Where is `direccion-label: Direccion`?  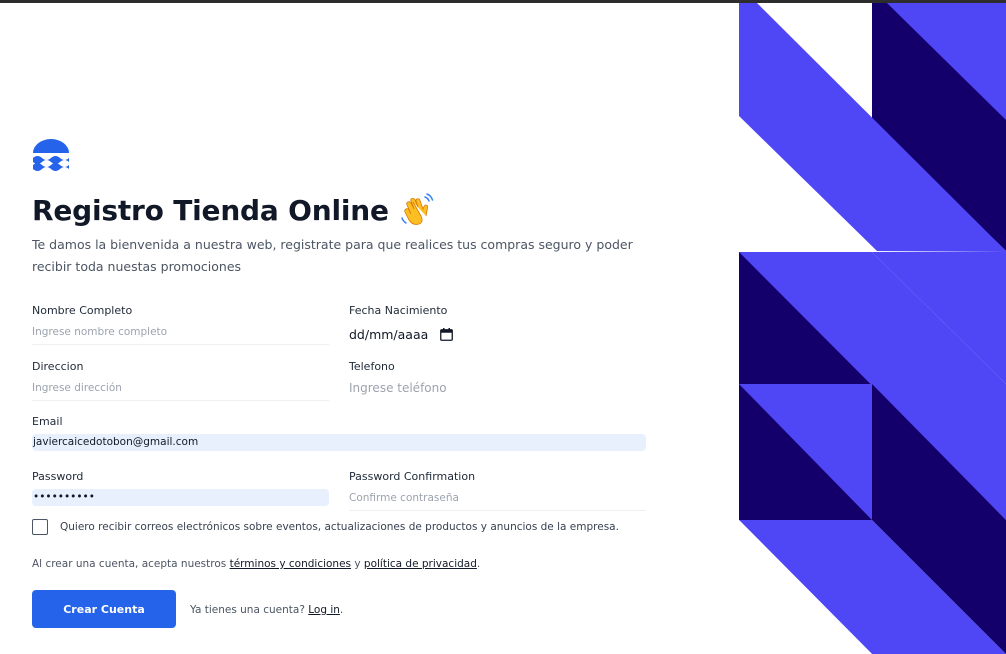
direccion-label: Direccion is located at coordinates (58, 366).